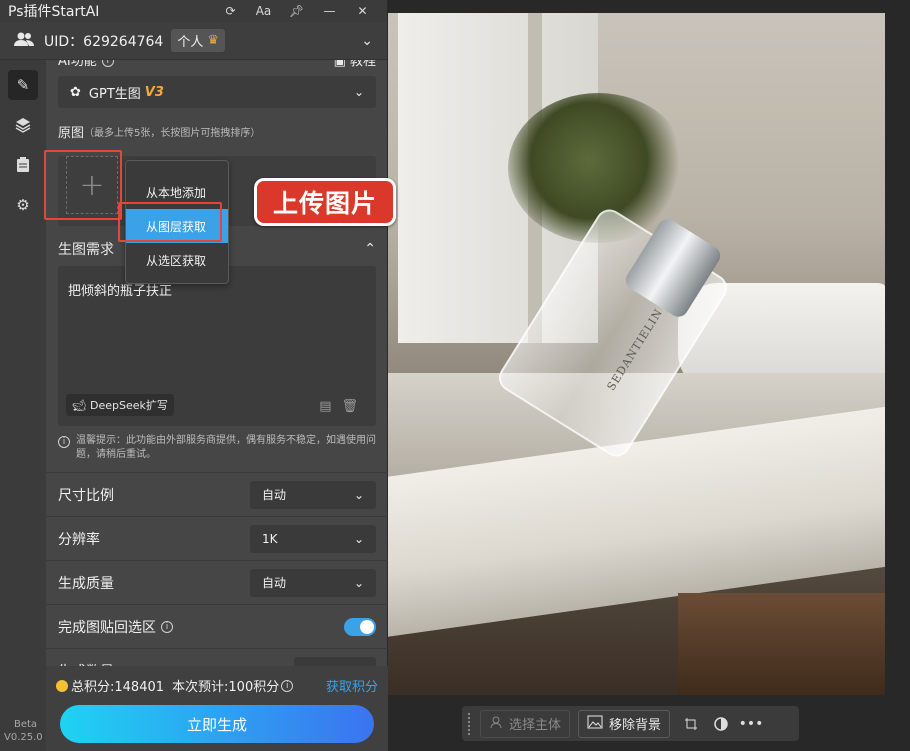  Describe the element at coordinates (325, 202) in the screenshot. I see `upload-callout-label: 上传图片` at that location.